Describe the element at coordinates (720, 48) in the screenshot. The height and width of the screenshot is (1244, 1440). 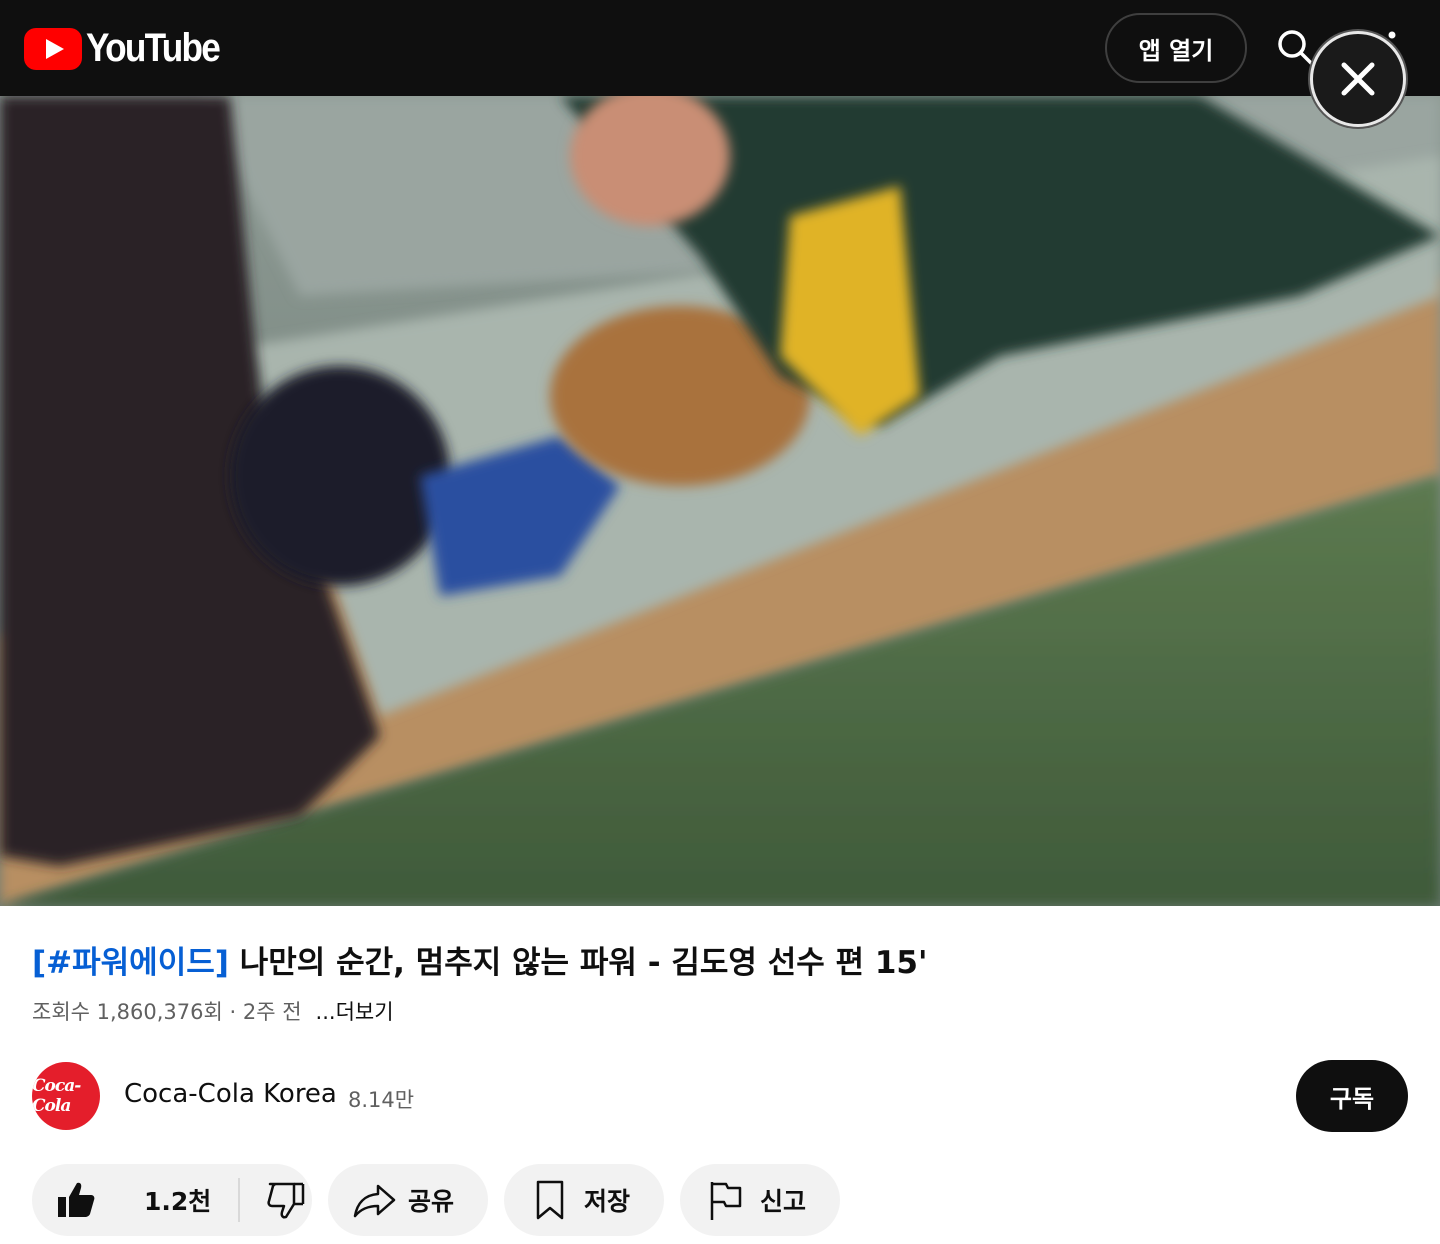
I see `top-app-bar: YouTube 앱 열기` at that location.